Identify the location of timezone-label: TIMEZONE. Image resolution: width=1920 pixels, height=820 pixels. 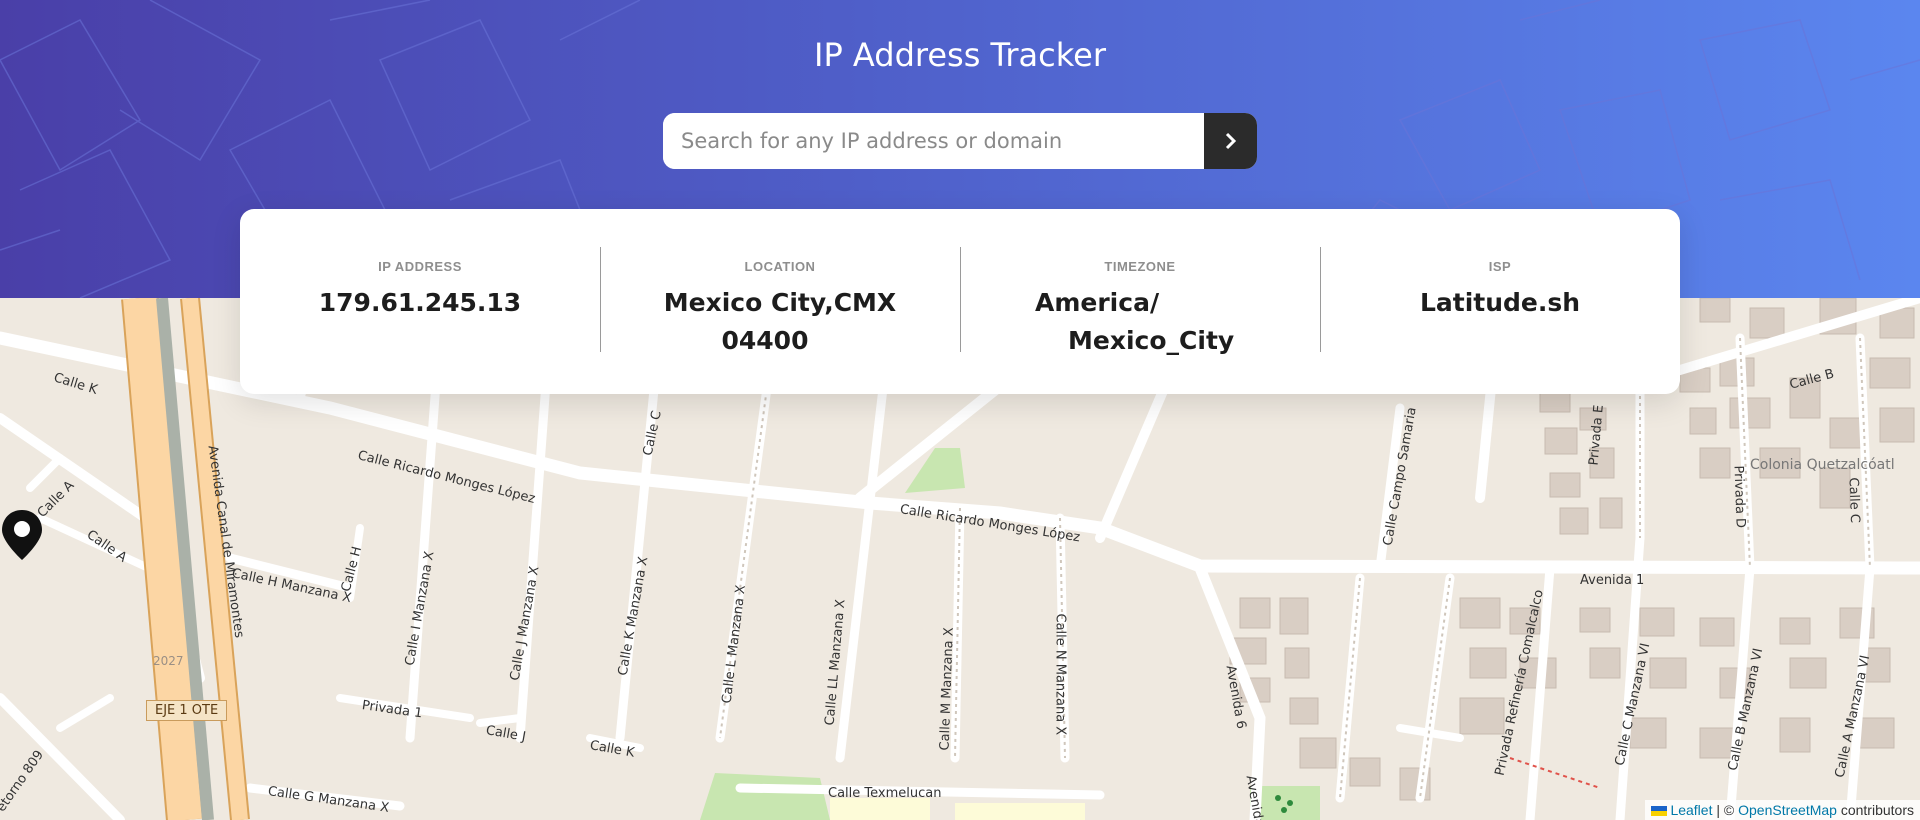
(1140, 266).